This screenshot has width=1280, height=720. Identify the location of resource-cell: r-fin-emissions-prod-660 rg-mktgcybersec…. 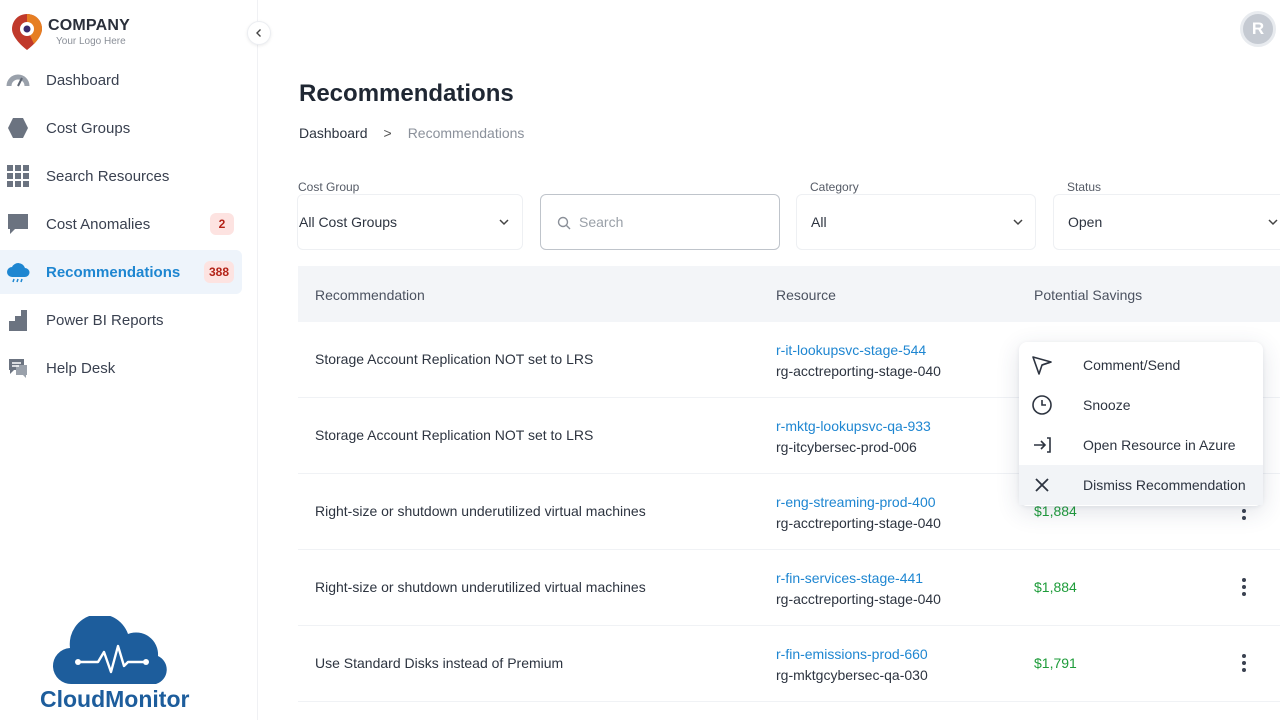
(852, 665).